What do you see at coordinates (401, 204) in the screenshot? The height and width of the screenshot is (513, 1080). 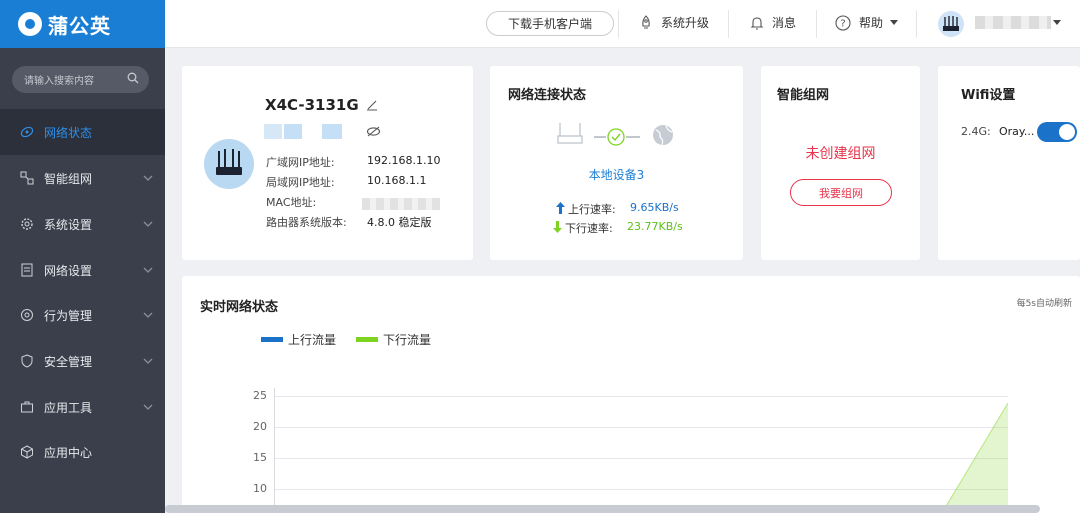 I see `mac-redacted` at bounding box center [401, 204].